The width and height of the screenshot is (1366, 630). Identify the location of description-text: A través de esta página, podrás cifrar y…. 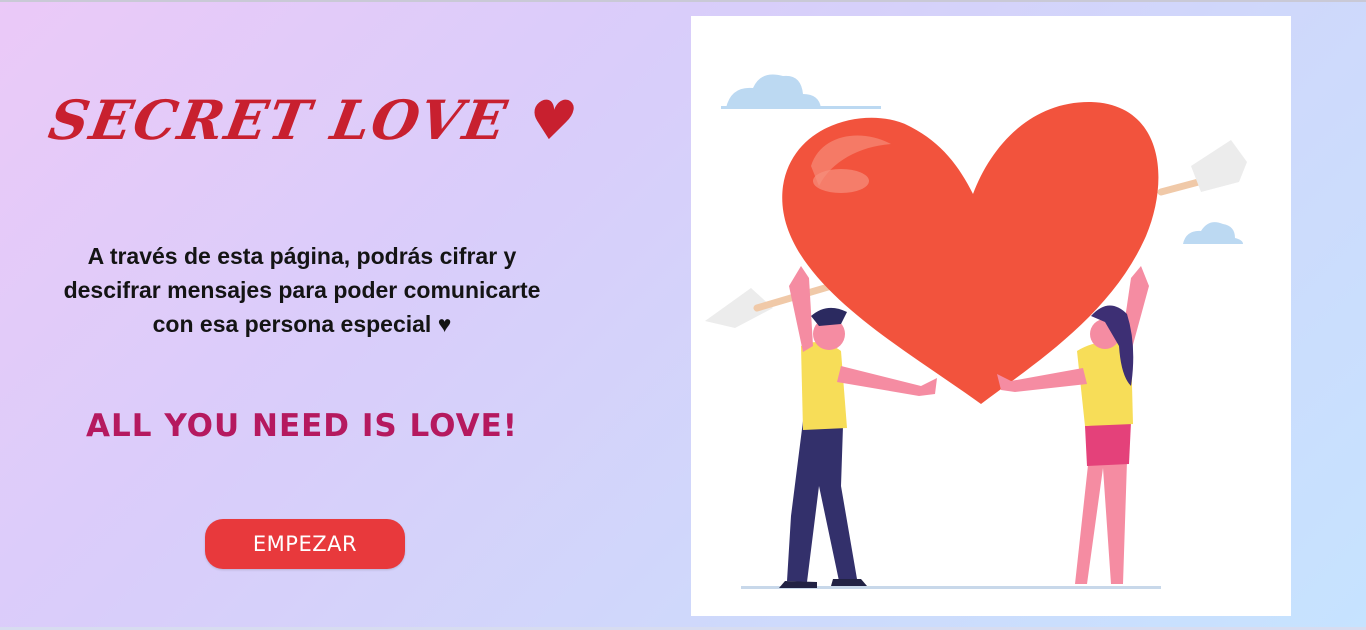
(302, 290).